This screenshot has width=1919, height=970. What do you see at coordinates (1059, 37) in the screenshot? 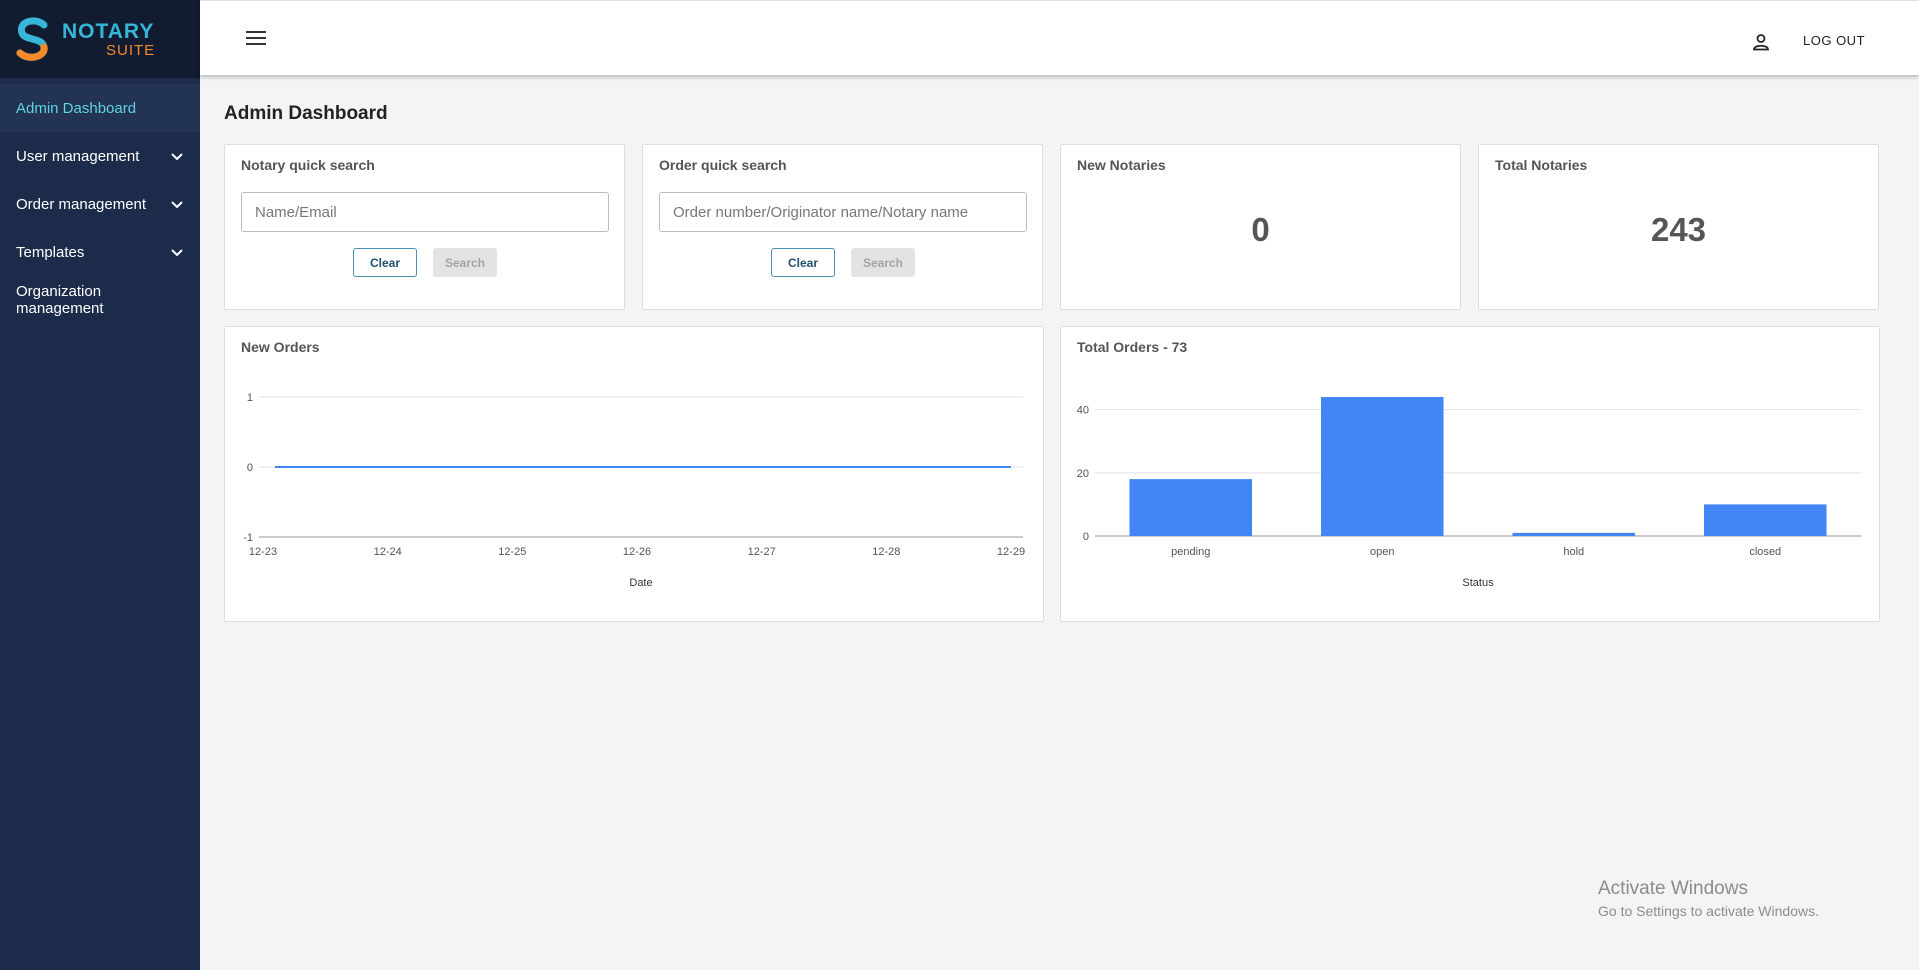
I see `top-bar: LOG OUT` at bounding box center [1059, 37].